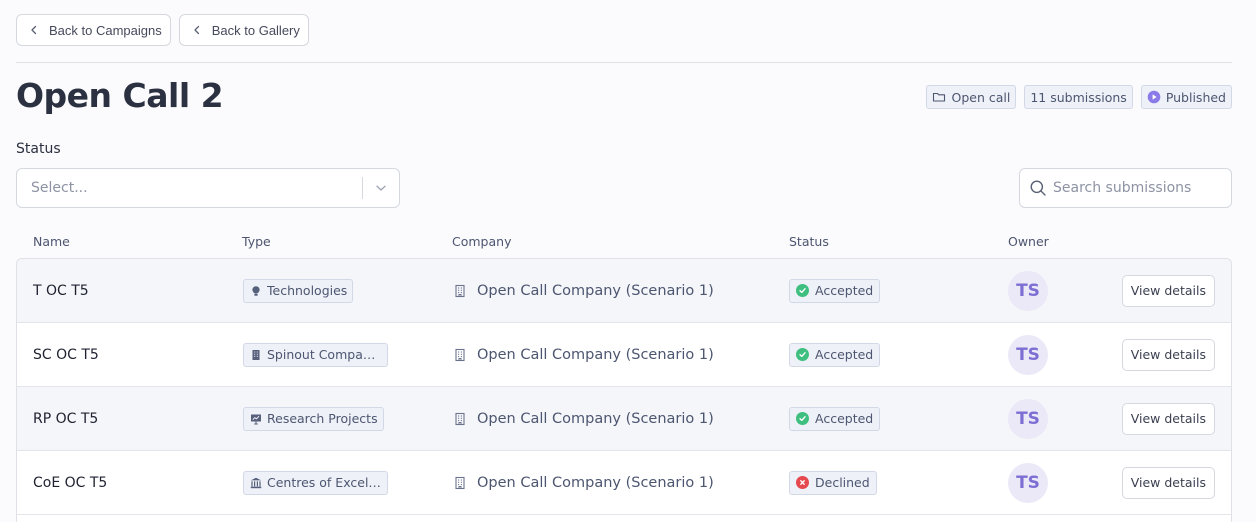  I want to click on search-box, so click(1125, 188).